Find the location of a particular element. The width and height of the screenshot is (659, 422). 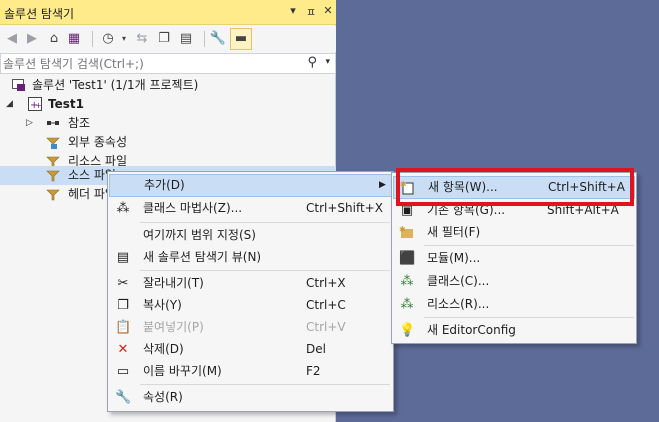

solution-label: 솔루션 'Test1' (1/1개 프로젝트) is located at coordinates (115, 85).